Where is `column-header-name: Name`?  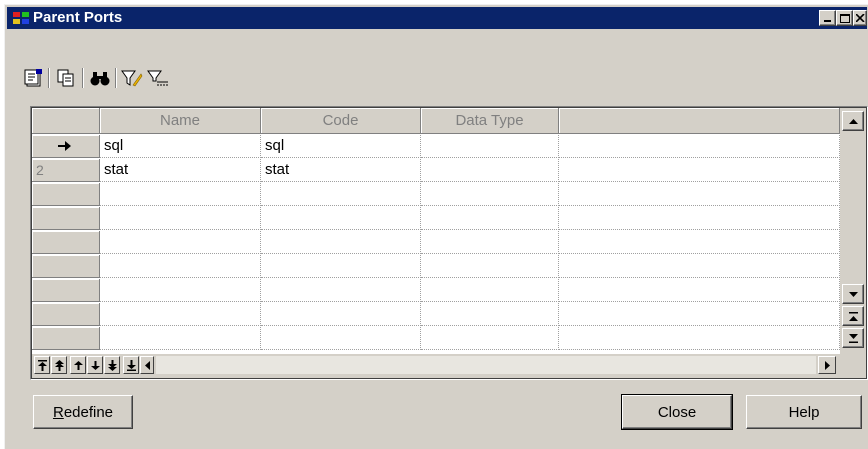
column-header-name: Name is located at coordinates (180, 121).